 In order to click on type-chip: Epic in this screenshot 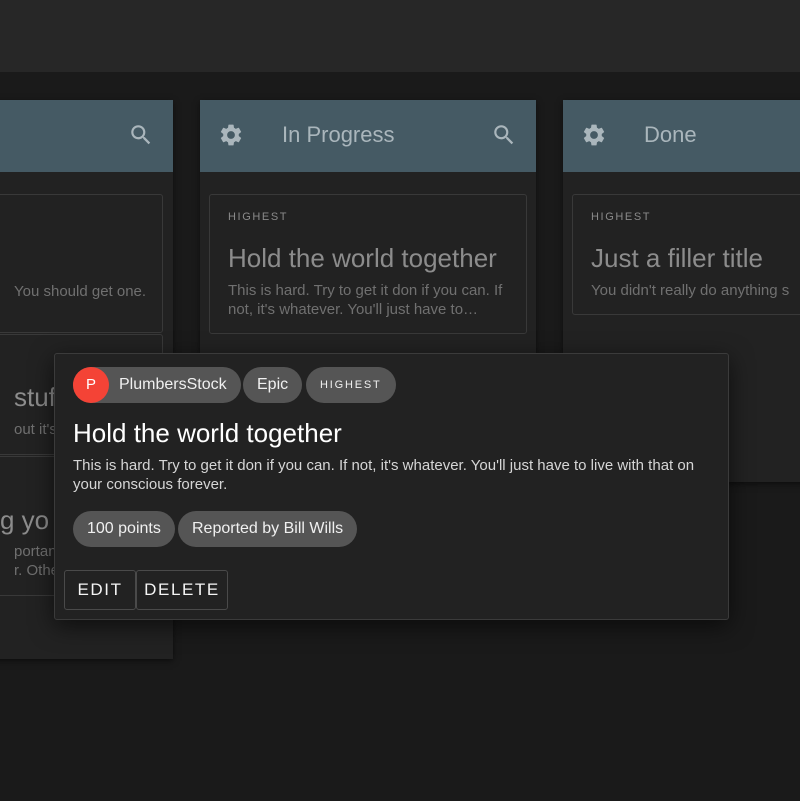, I will do `click(273, 385)`.